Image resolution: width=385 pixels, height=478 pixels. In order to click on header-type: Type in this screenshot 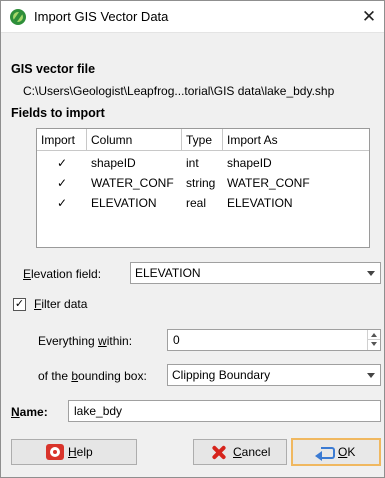, I will do `click(202, 140)`.